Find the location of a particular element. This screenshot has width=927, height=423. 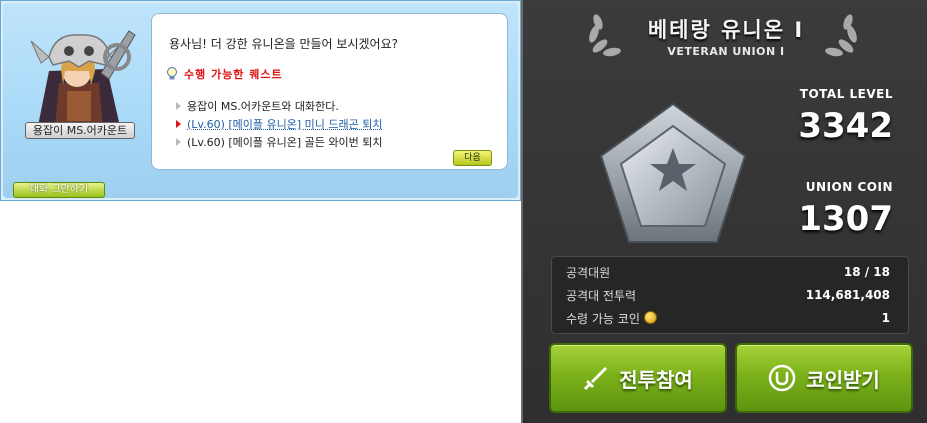

next-button: 다음 is located at coordinates (472, 158).